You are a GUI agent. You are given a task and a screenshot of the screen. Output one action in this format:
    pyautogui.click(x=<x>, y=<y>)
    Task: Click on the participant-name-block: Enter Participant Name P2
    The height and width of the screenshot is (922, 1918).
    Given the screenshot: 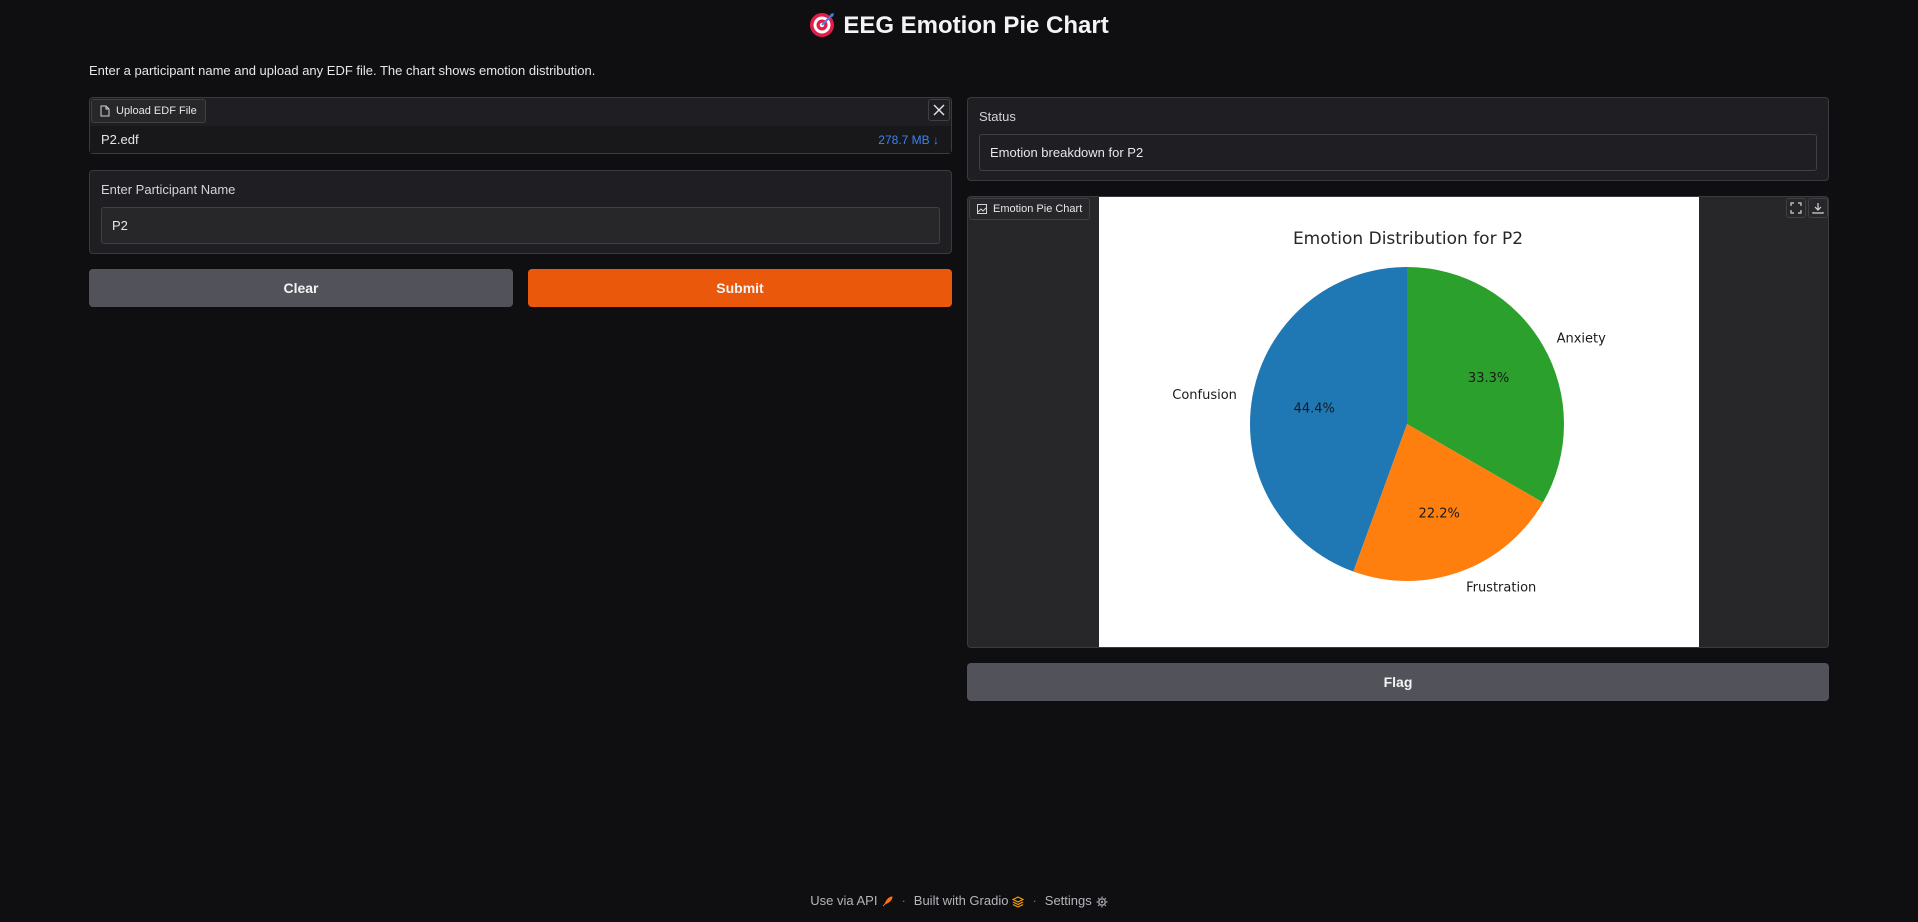 What is the action you would take?
    pyautogui.click(x=520, y=212)
    